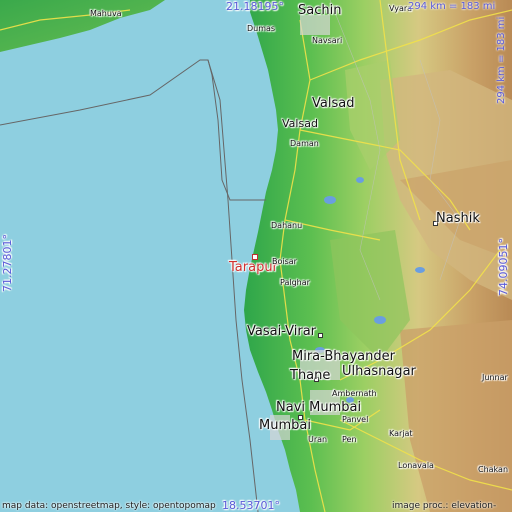  What do you see at coordinates (354, 394) in the screenshot?
I see `city-label-ambernath: Ambernath` at bounding box center [354, 394].